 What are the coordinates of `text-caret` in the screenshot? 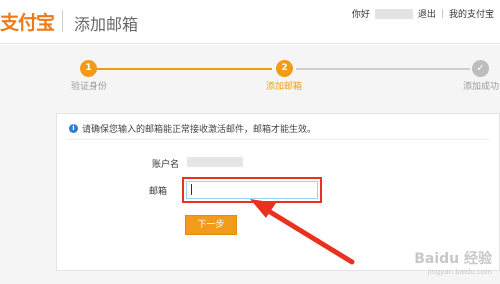 It's located at (191, 189).